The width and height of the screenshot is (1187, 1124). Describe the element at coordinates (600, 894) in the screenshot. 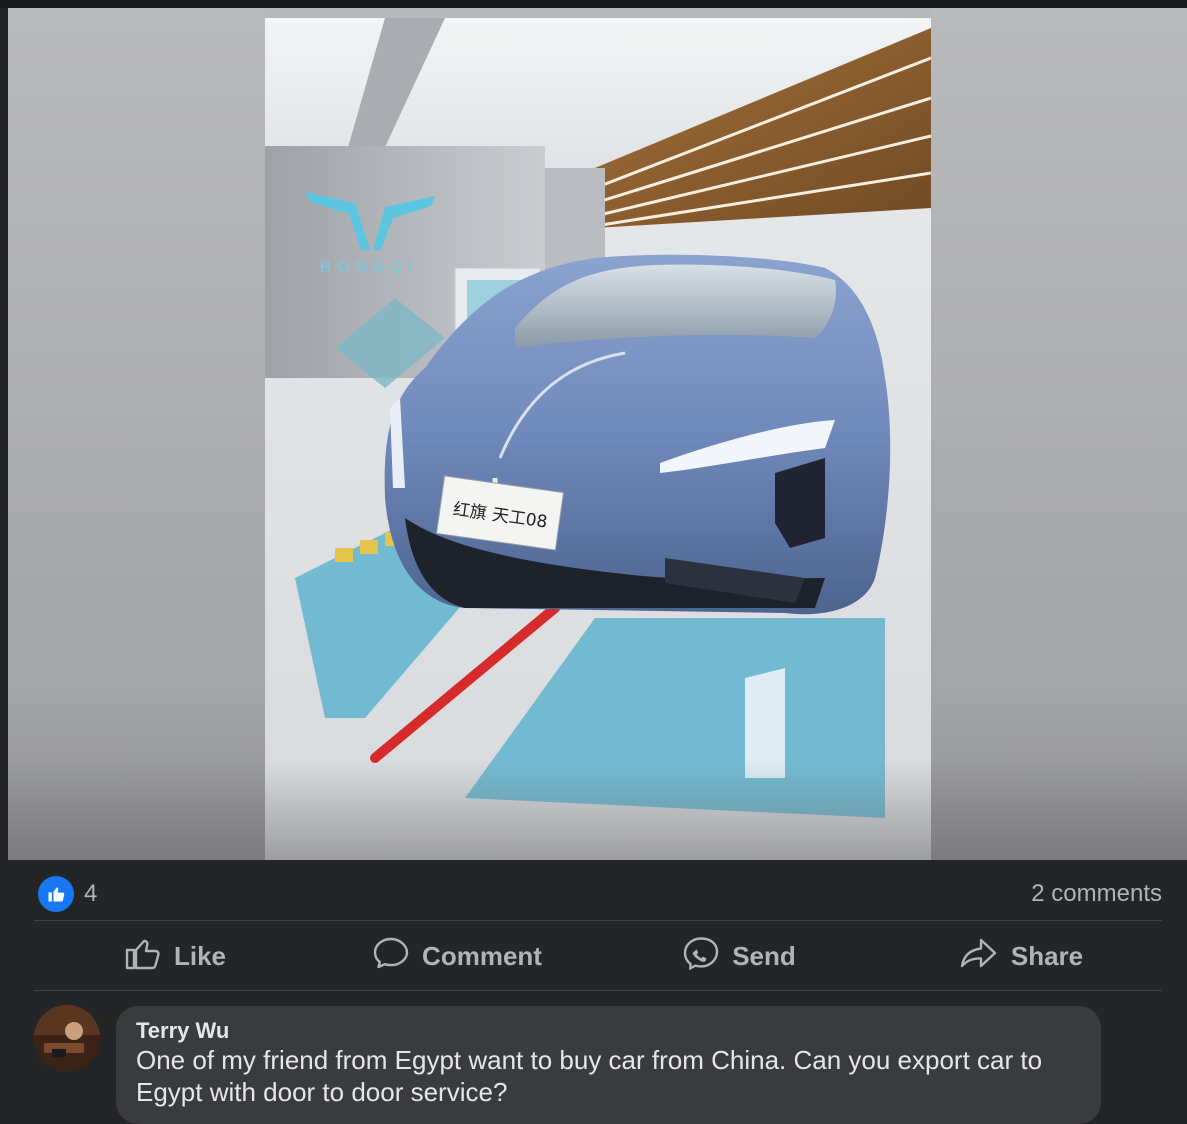

I see `reaction-stats-bar: 4 2 comments` at that location.